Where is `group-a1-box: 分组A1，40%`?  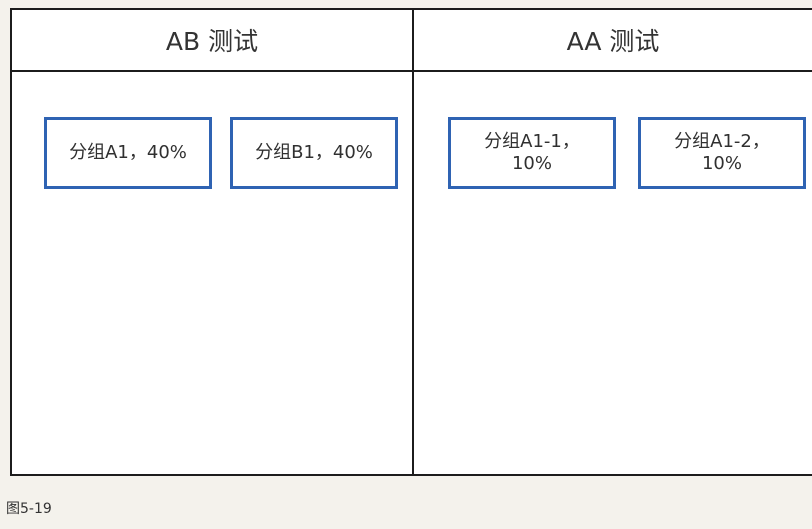
group-a1-box: 分组A1，40% is located at coordinates (128, 153).